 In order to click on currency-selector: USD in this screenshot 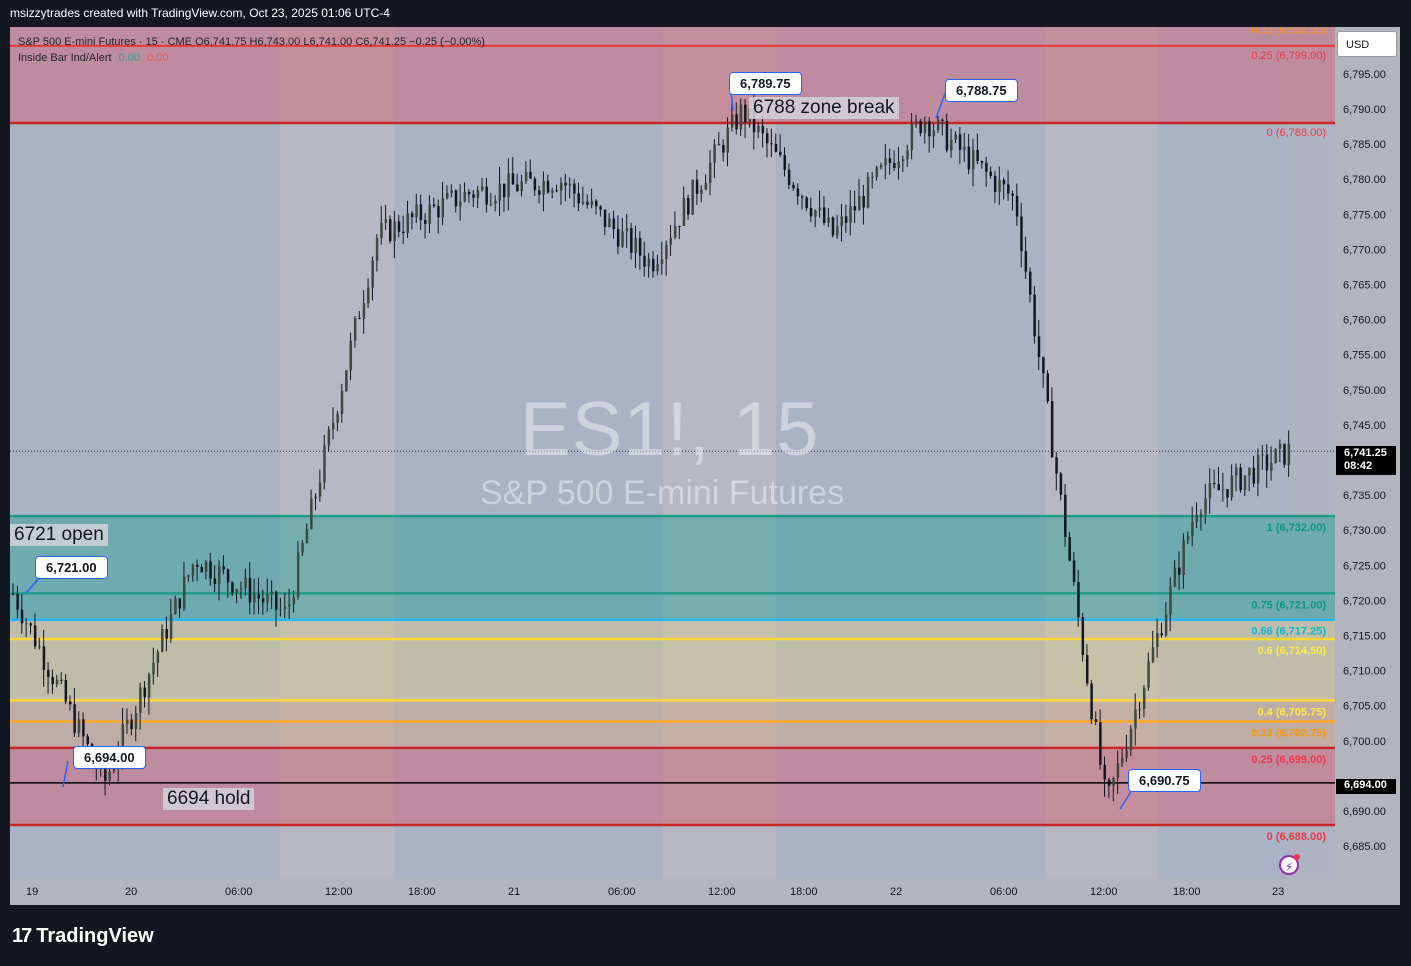, I will do `click(1367, 44)`.